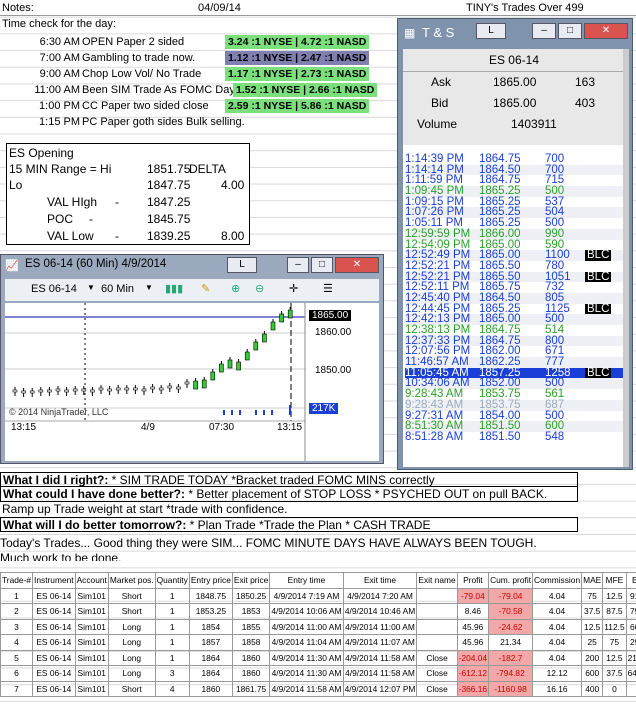 The image size is (636, 709). Describe the element at coordinates (163, 122) in the screenshot. I see `tc-desc: PC Paper goth sides Bulk selling.` at that location.